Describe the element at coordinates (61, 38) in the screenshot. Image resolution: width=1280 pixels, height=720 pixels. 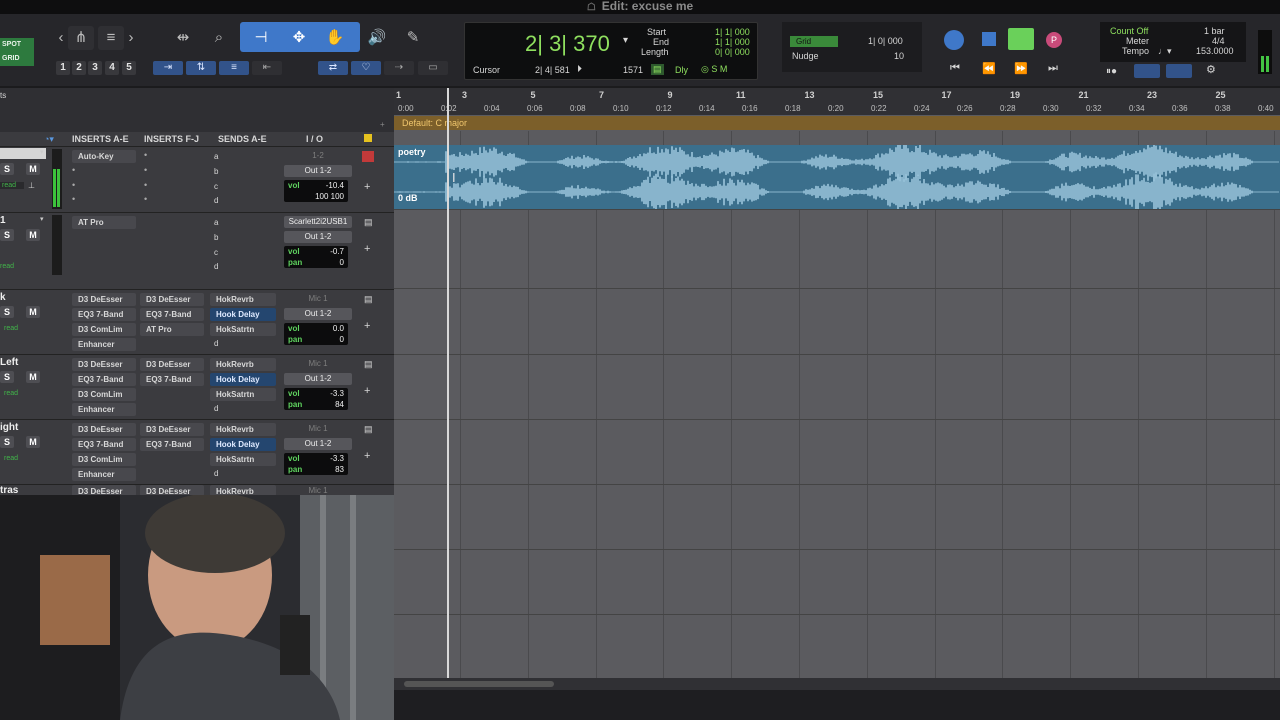
I see `chevron-left-icon: ‹` at that location.